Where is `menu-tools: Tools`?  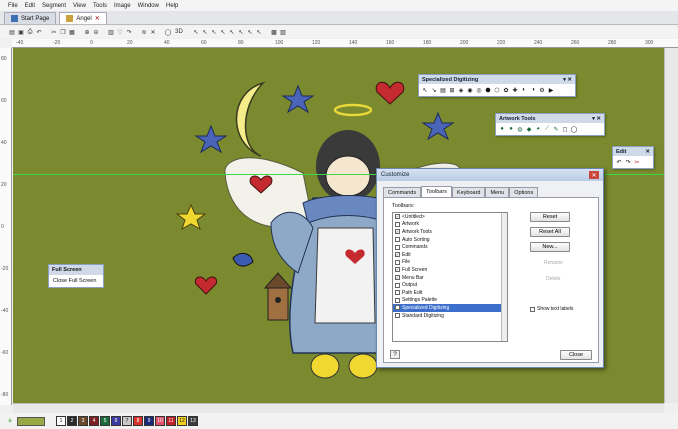
menu-tools: Tools is located at coordinates (100, 6).